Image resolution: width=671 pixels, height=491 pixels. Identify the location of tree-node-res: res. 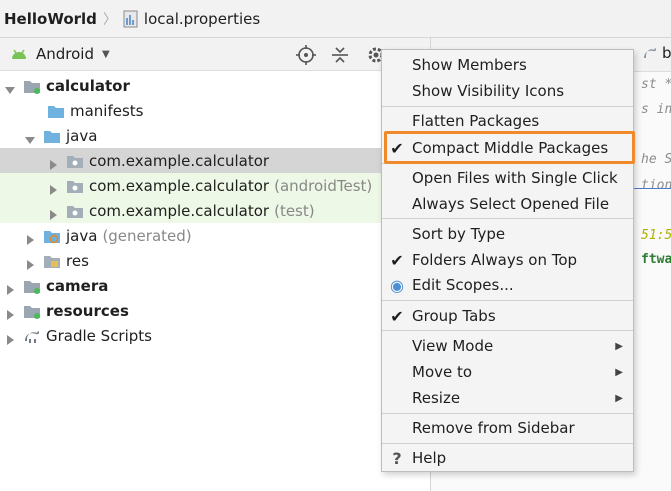
(215, 260).